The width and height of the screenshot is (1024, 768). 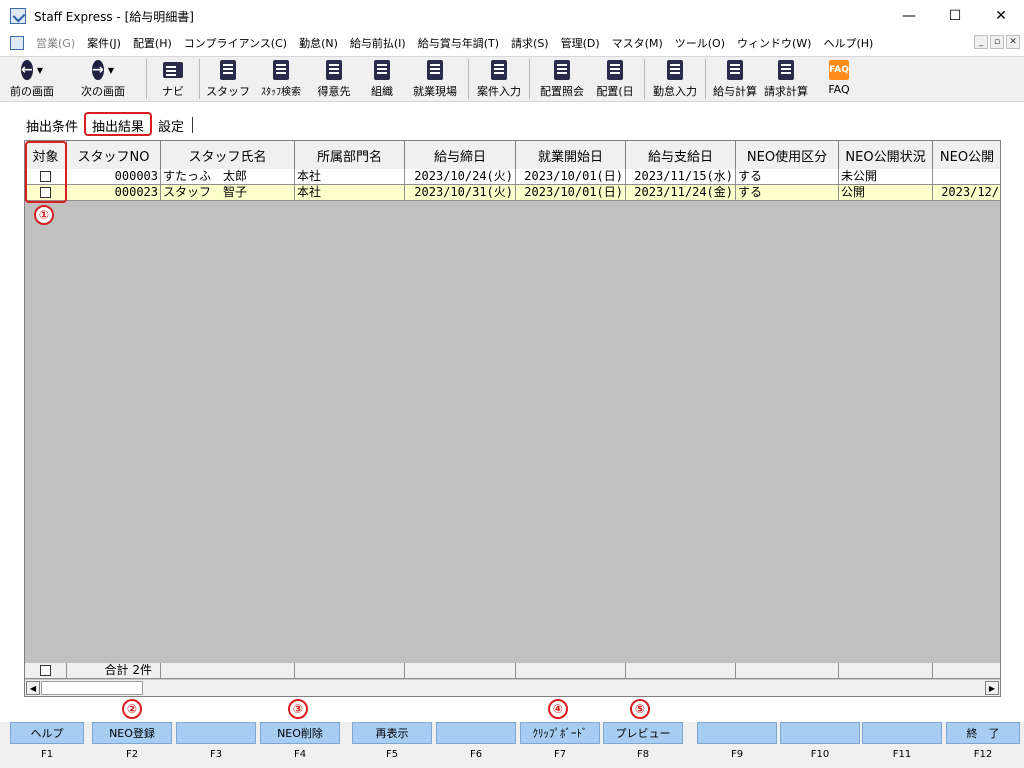 I want to click on toolbar-label: 就業現場, so click(x=435, y=91).